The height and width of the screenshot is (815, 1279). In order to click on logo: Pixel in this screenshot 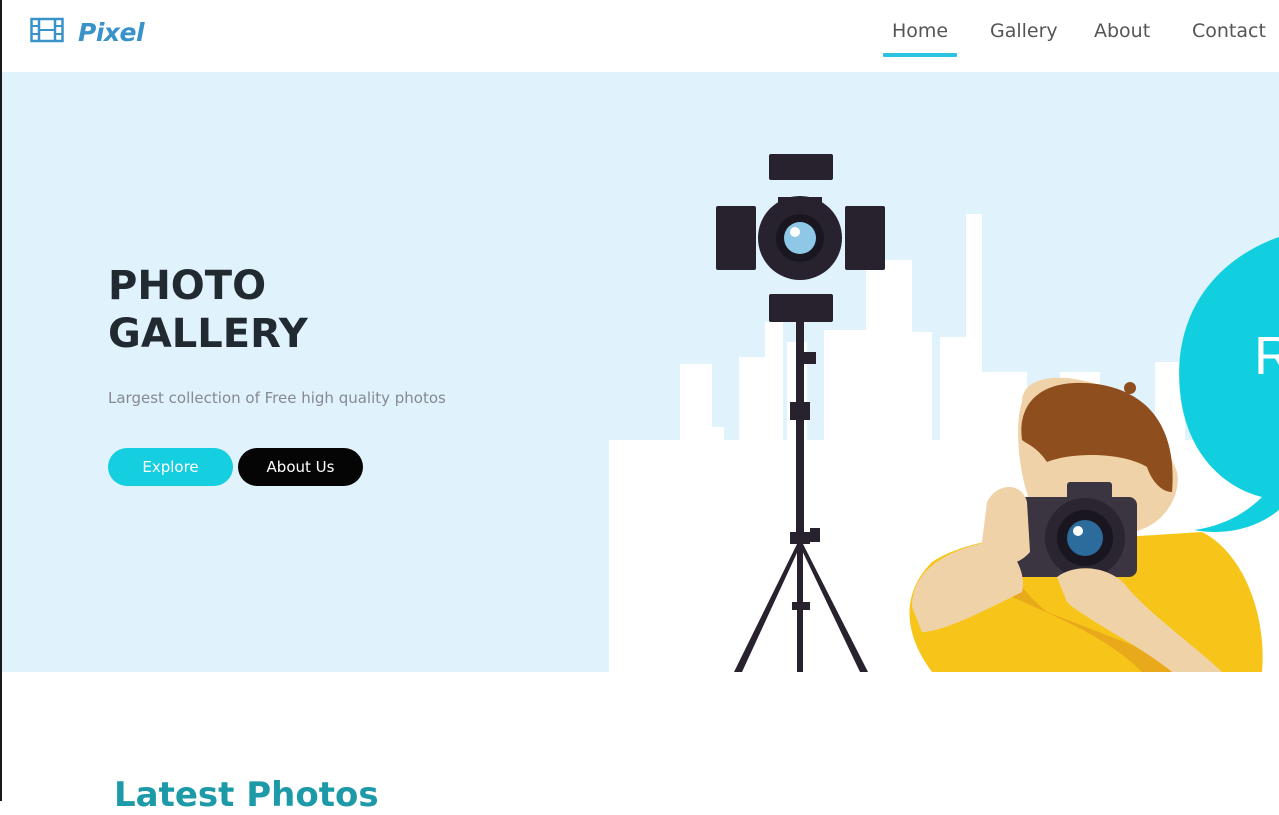, I will do `click(87, 32)`.